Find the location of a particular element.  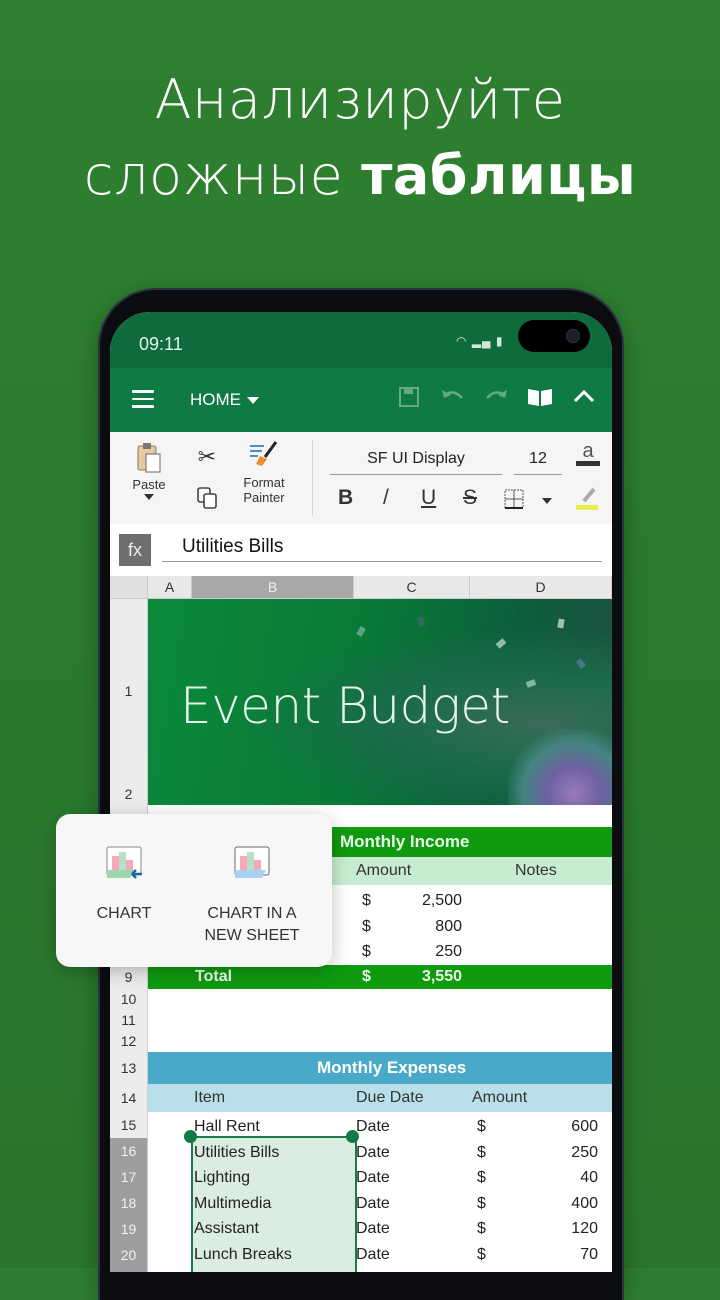

column-headers: A B C D is located at coordinates (361, 587).